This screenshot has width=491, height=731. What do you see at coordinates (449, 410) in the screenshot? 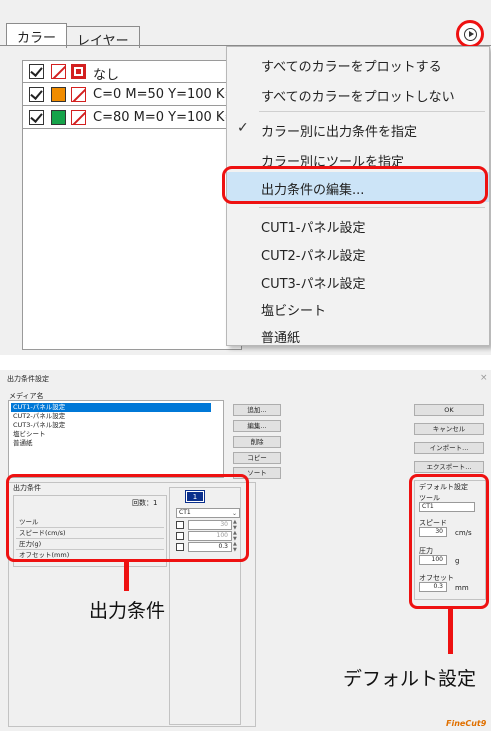
I see `ok-button: OK` at bounding box center [449, 410].